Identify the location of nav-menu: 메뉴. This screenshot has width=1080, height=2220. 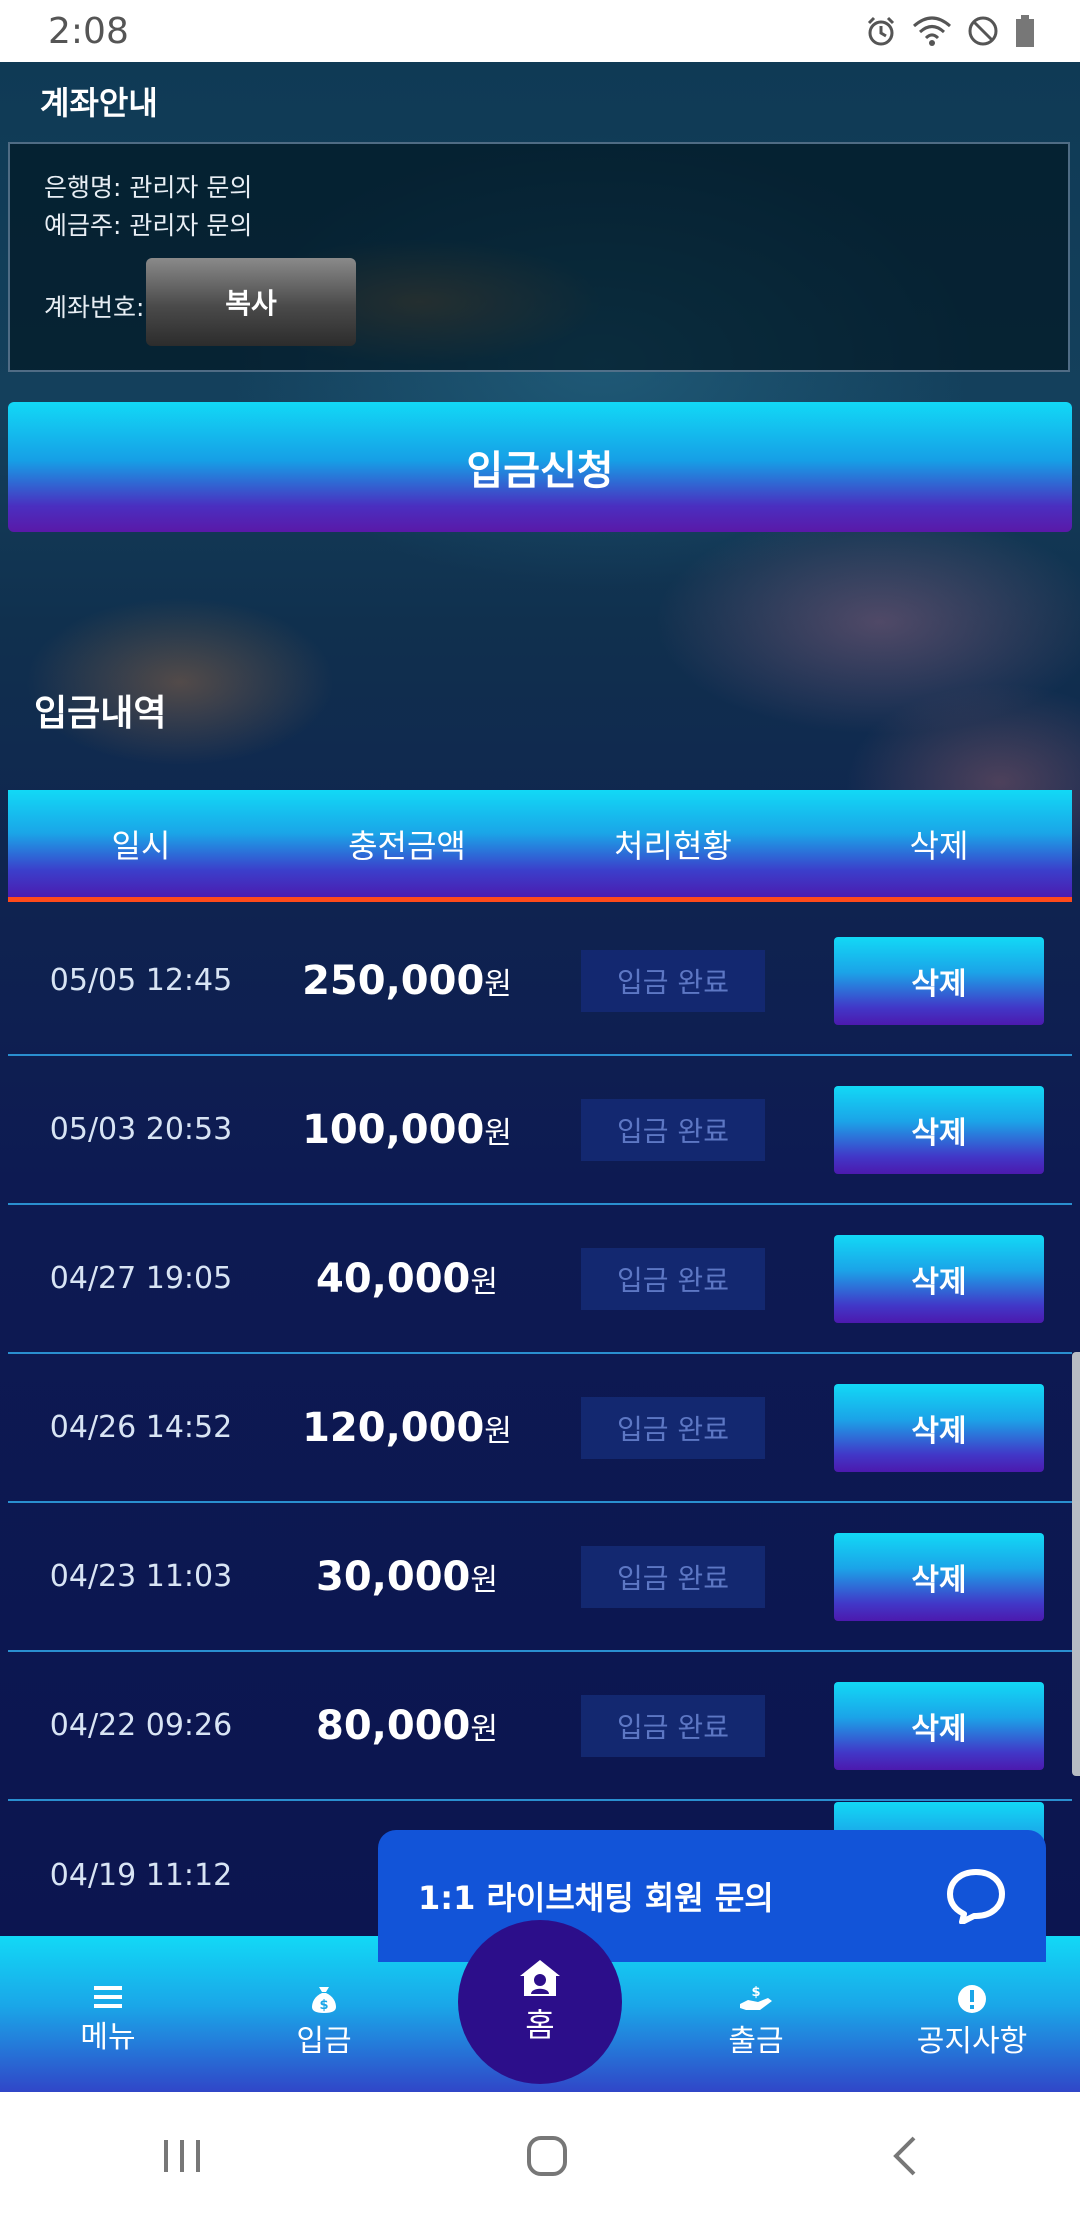
(108, 2020).